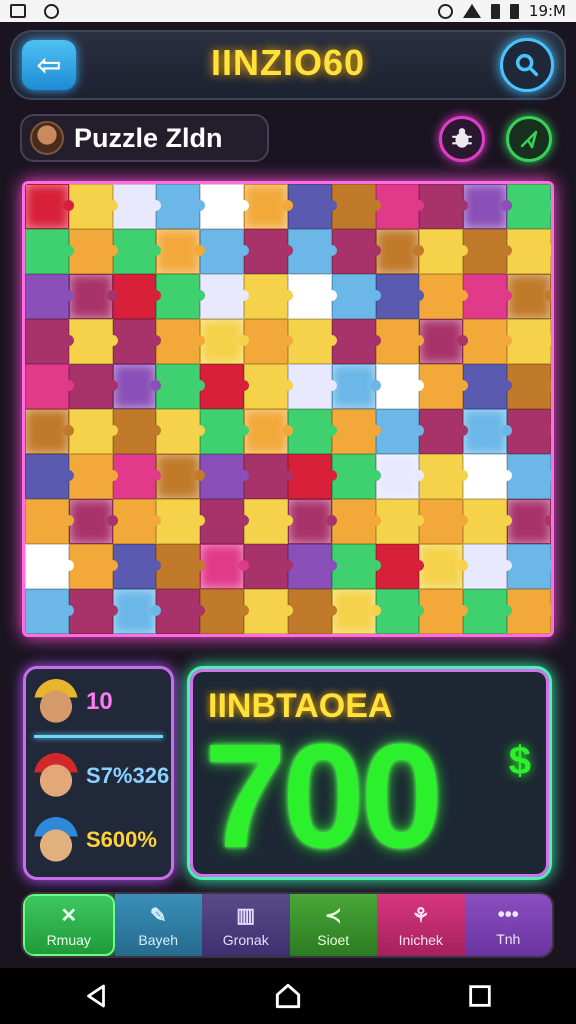 This screenshot has height=1024, width=576. I want to click on nav-recents-button, so click(480, 996).